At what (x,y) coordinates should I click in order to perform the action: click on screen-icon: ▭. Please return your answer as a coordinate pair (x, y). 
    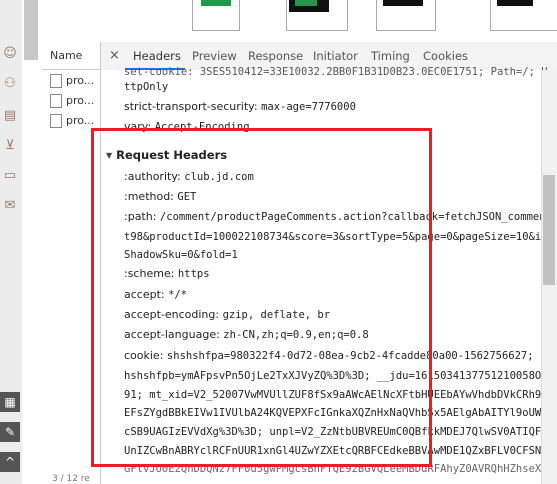
    Looking at the image, I should click on (10, 176).